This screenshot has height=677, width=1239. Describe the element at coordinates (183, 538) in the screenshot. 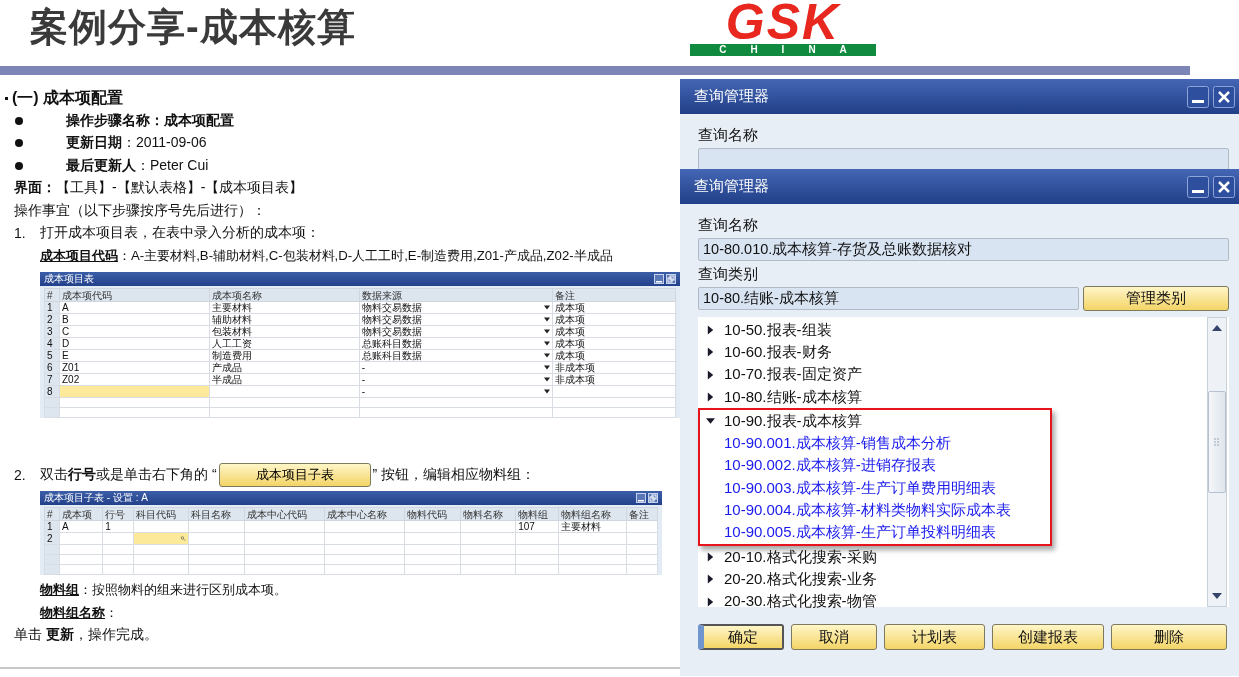

I see `search-icon` at that location.